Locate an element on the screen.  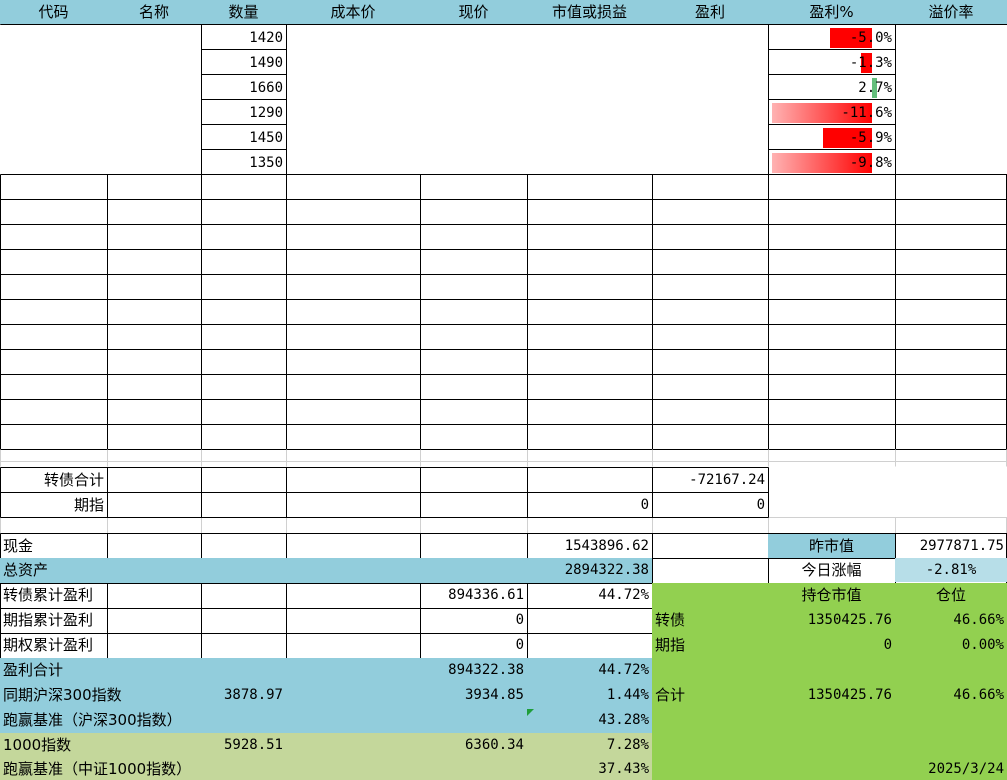
col-header-mv: 市值或损益 is located at coordinates (589, 12).